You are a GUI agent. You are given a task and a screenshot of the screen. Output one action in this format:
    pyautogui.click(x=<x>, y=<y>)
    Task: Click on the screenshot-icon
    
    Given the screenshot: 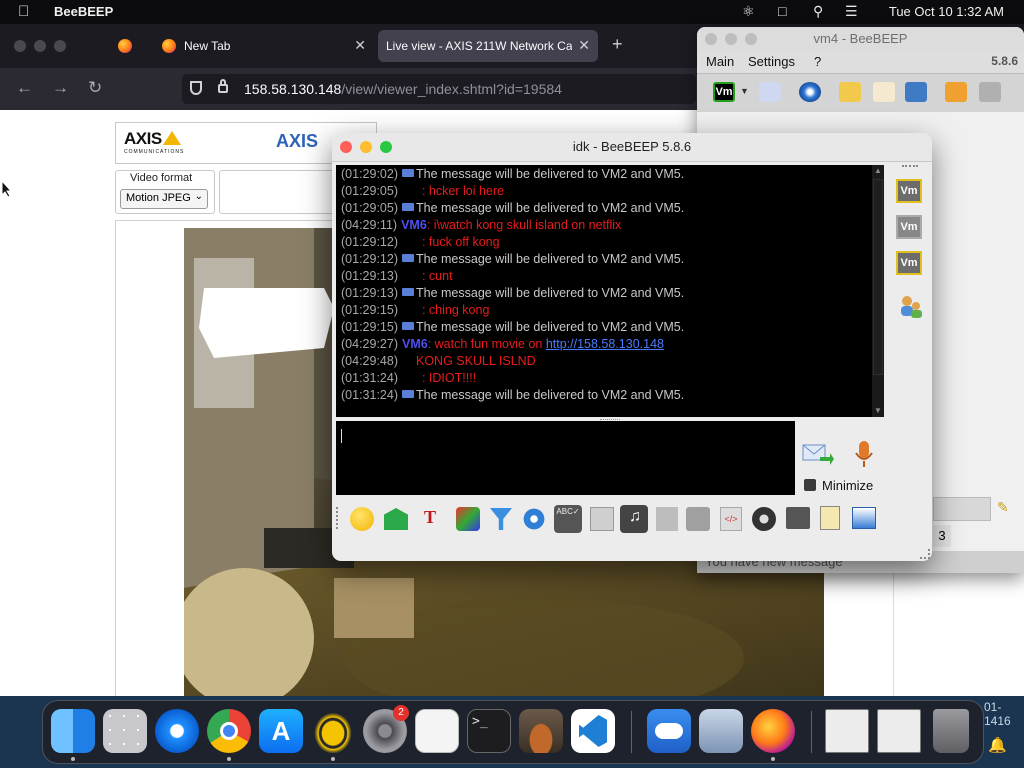 What is the action you would take?
    pyautogui.click(x=764, y=519)
    